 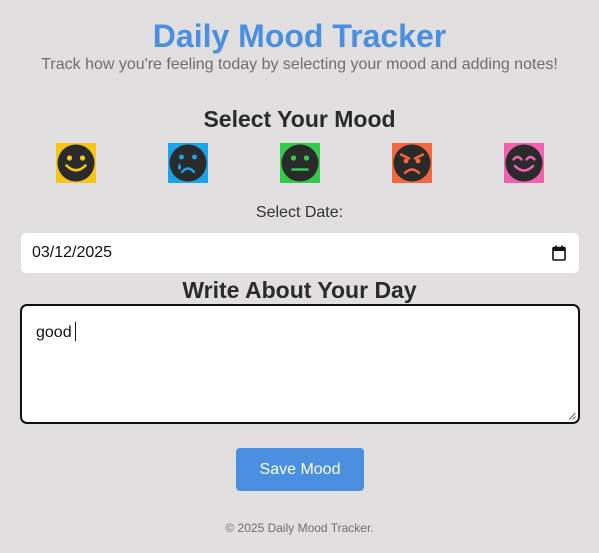 I want to click on mood-option-happy, so click(x=76, y=163).